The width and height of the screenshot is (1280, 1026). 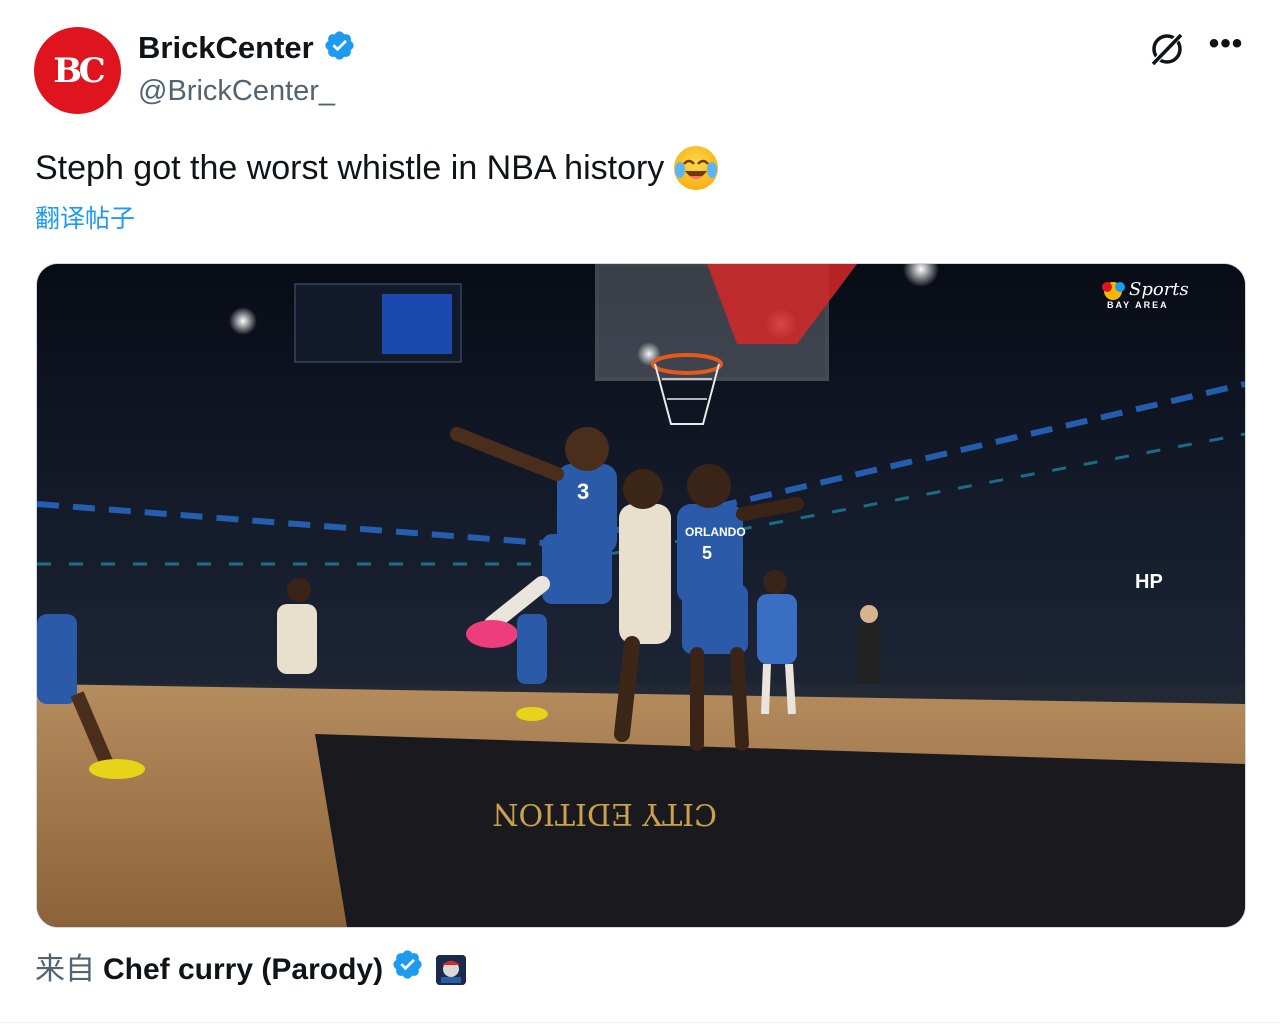 What do you see at coordinates (707, 553) in the screenshot?
I see `jersey-number-5: 5` at bounding box center [707, 553].